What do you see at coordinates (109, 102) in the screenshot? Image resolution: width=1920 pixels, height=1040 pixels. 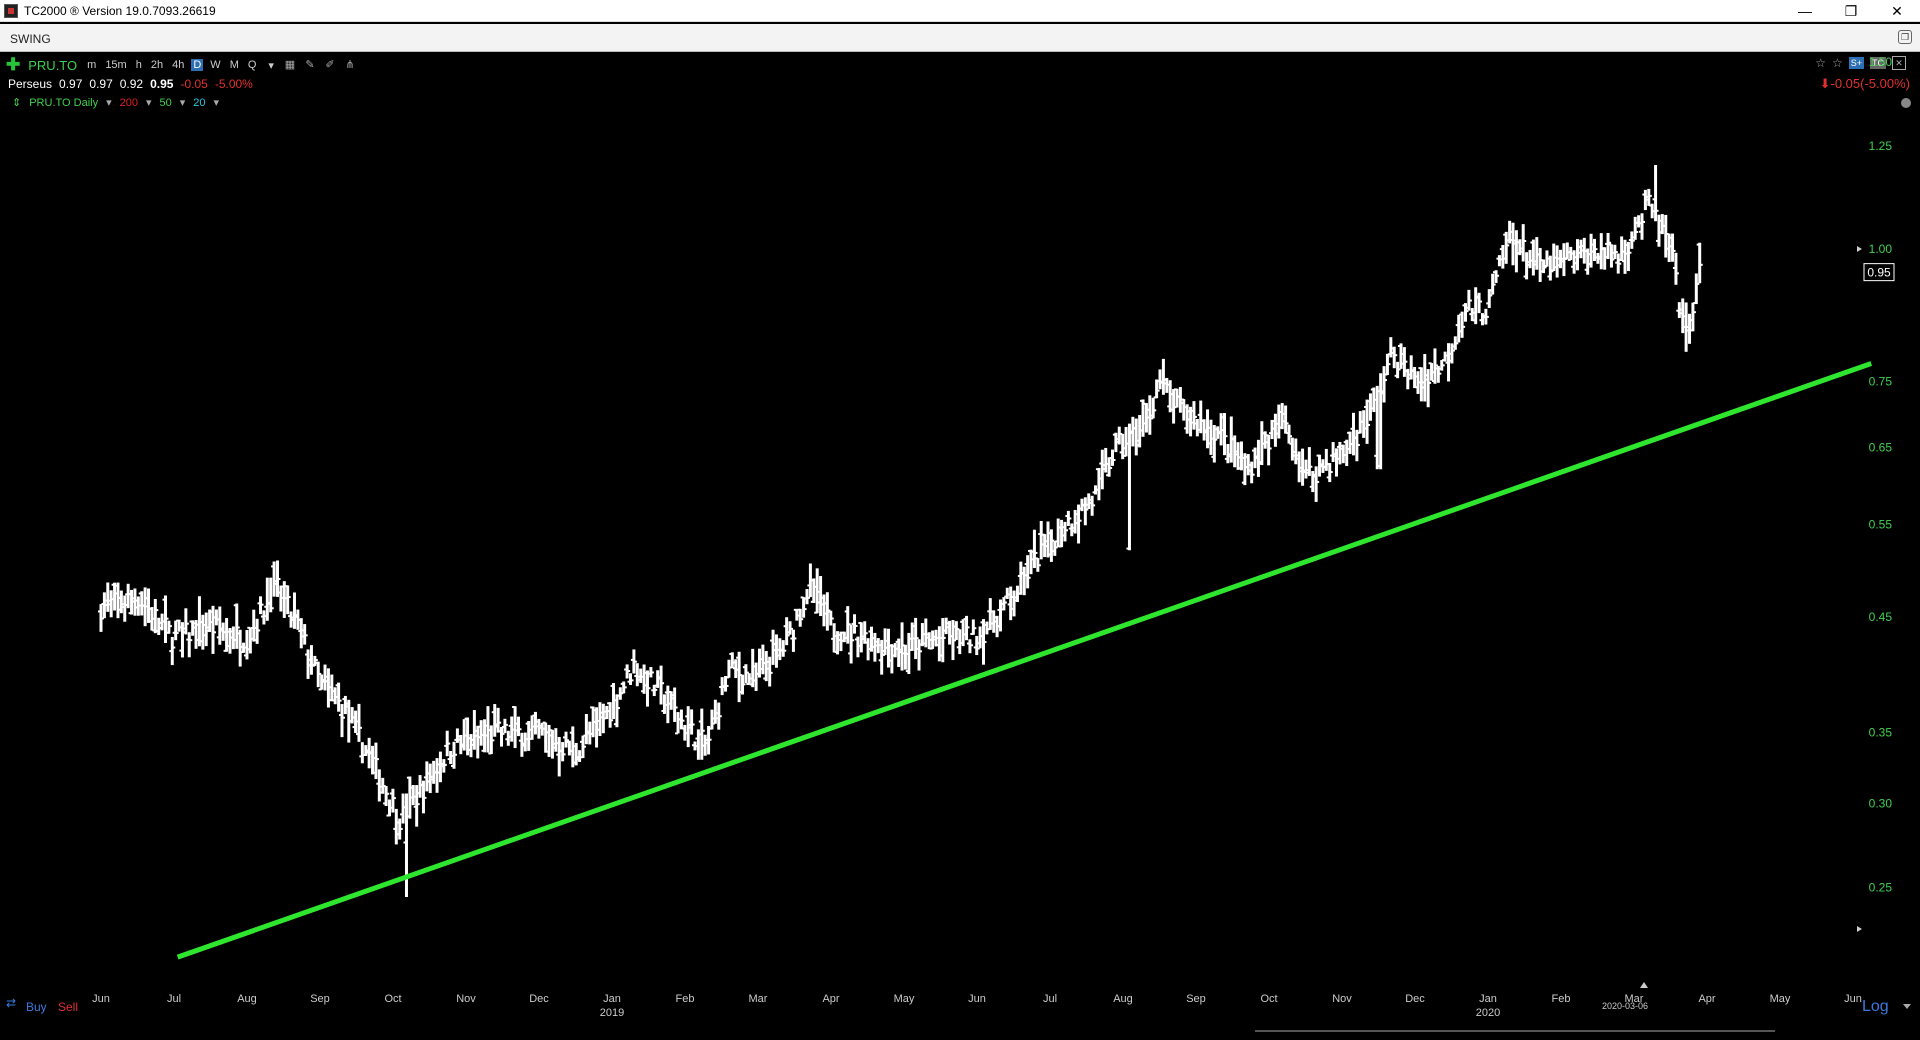 I see `study-dropdown-icon: ▾` at bounding box center [109, 102].